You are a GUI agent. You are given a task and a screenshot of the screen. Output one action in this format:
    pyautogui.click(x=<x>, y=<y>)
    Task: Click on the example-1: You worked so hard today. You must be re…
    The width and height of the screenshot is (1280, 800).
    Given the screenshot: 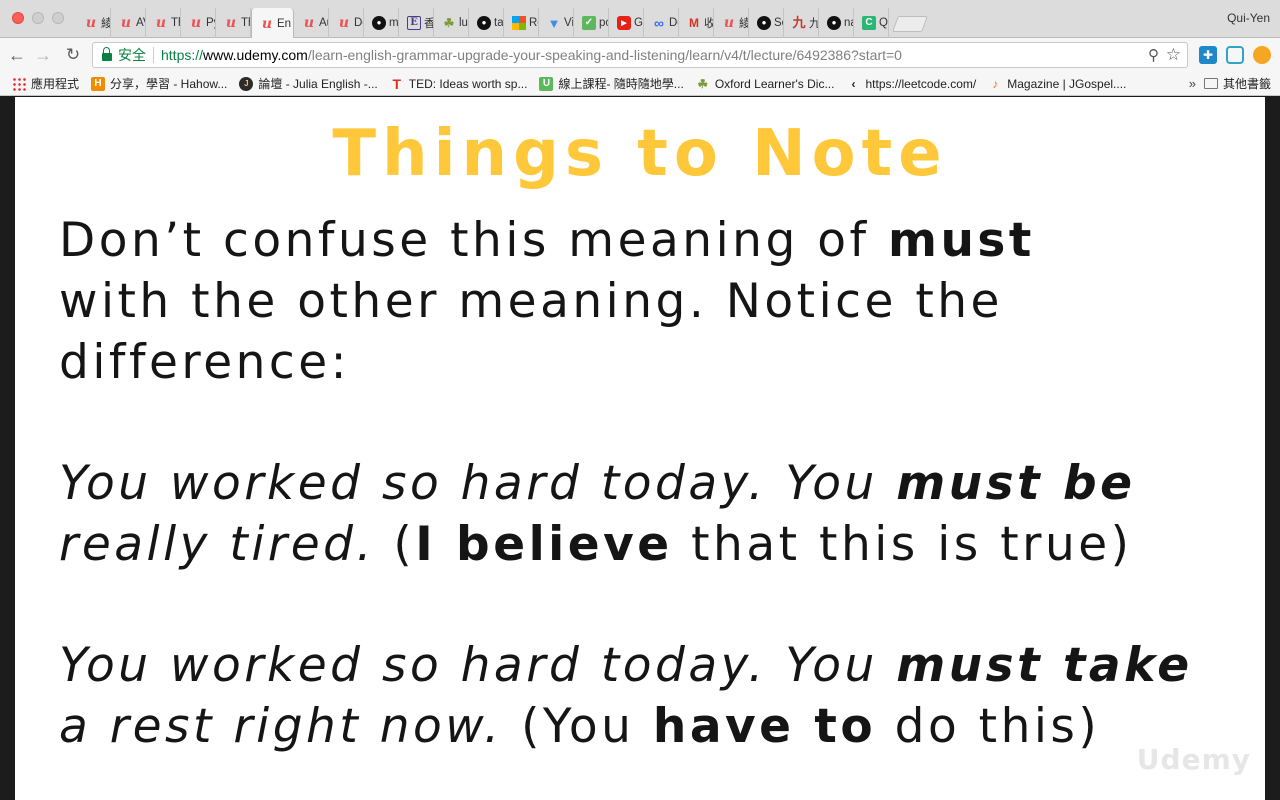 What is the action you would take?
    pyautogui.click(x=649, y=514)
    